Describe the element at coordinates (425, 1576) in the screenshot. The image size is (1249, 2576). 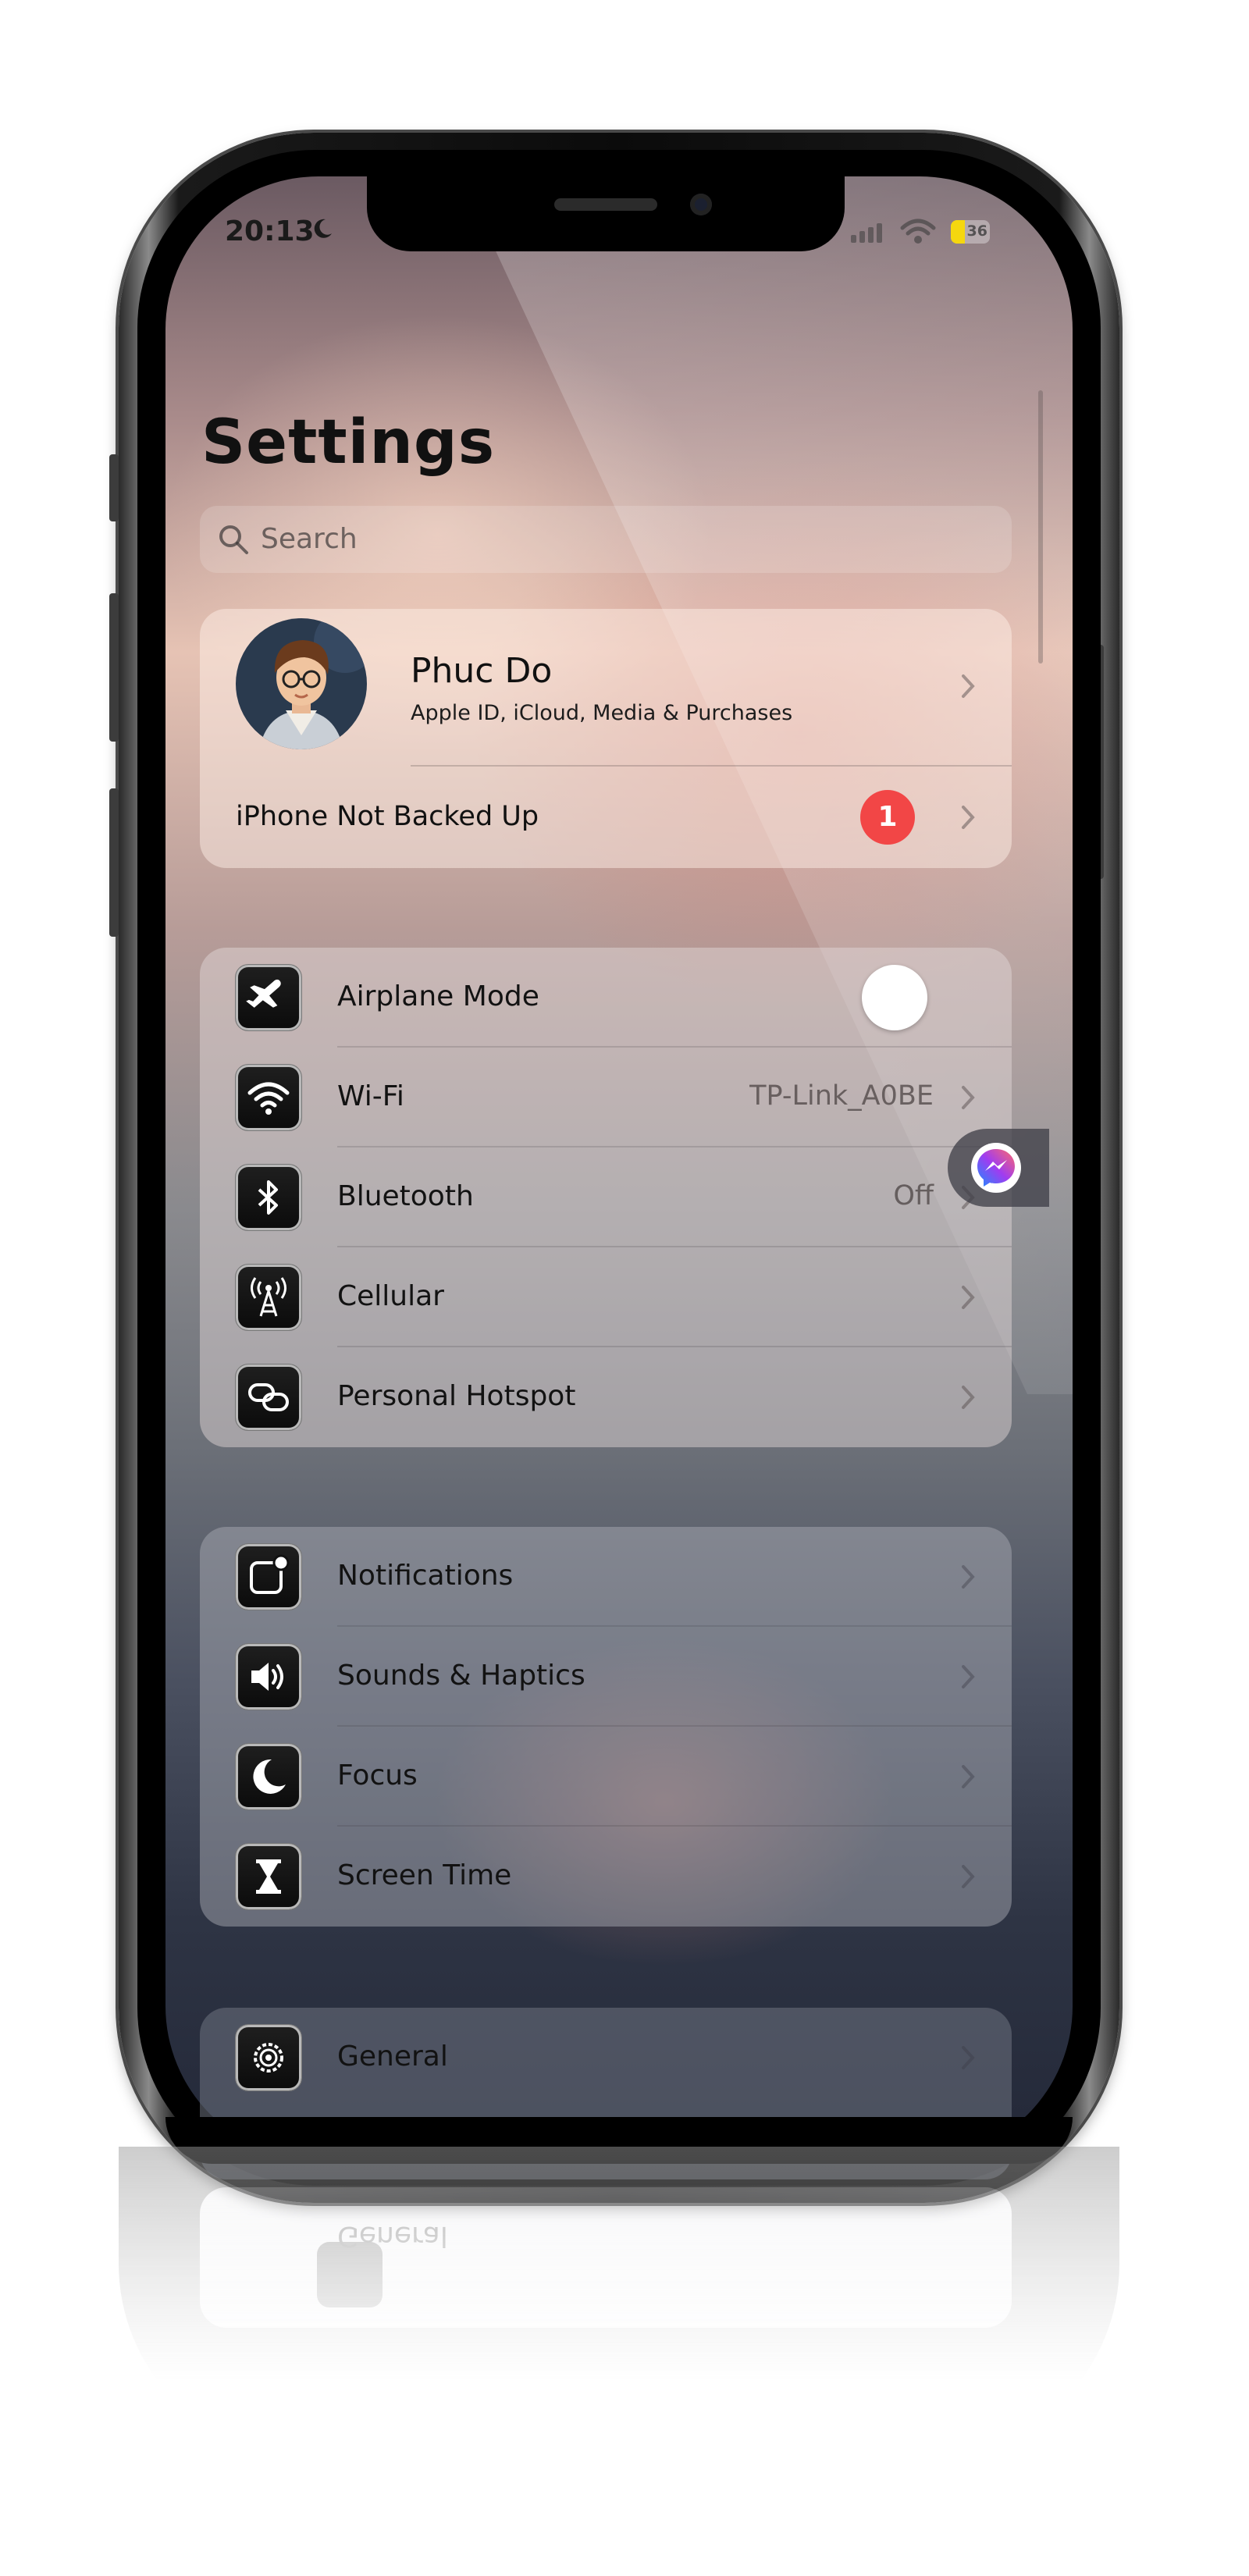
I see `row-label: Notifications` at that location.